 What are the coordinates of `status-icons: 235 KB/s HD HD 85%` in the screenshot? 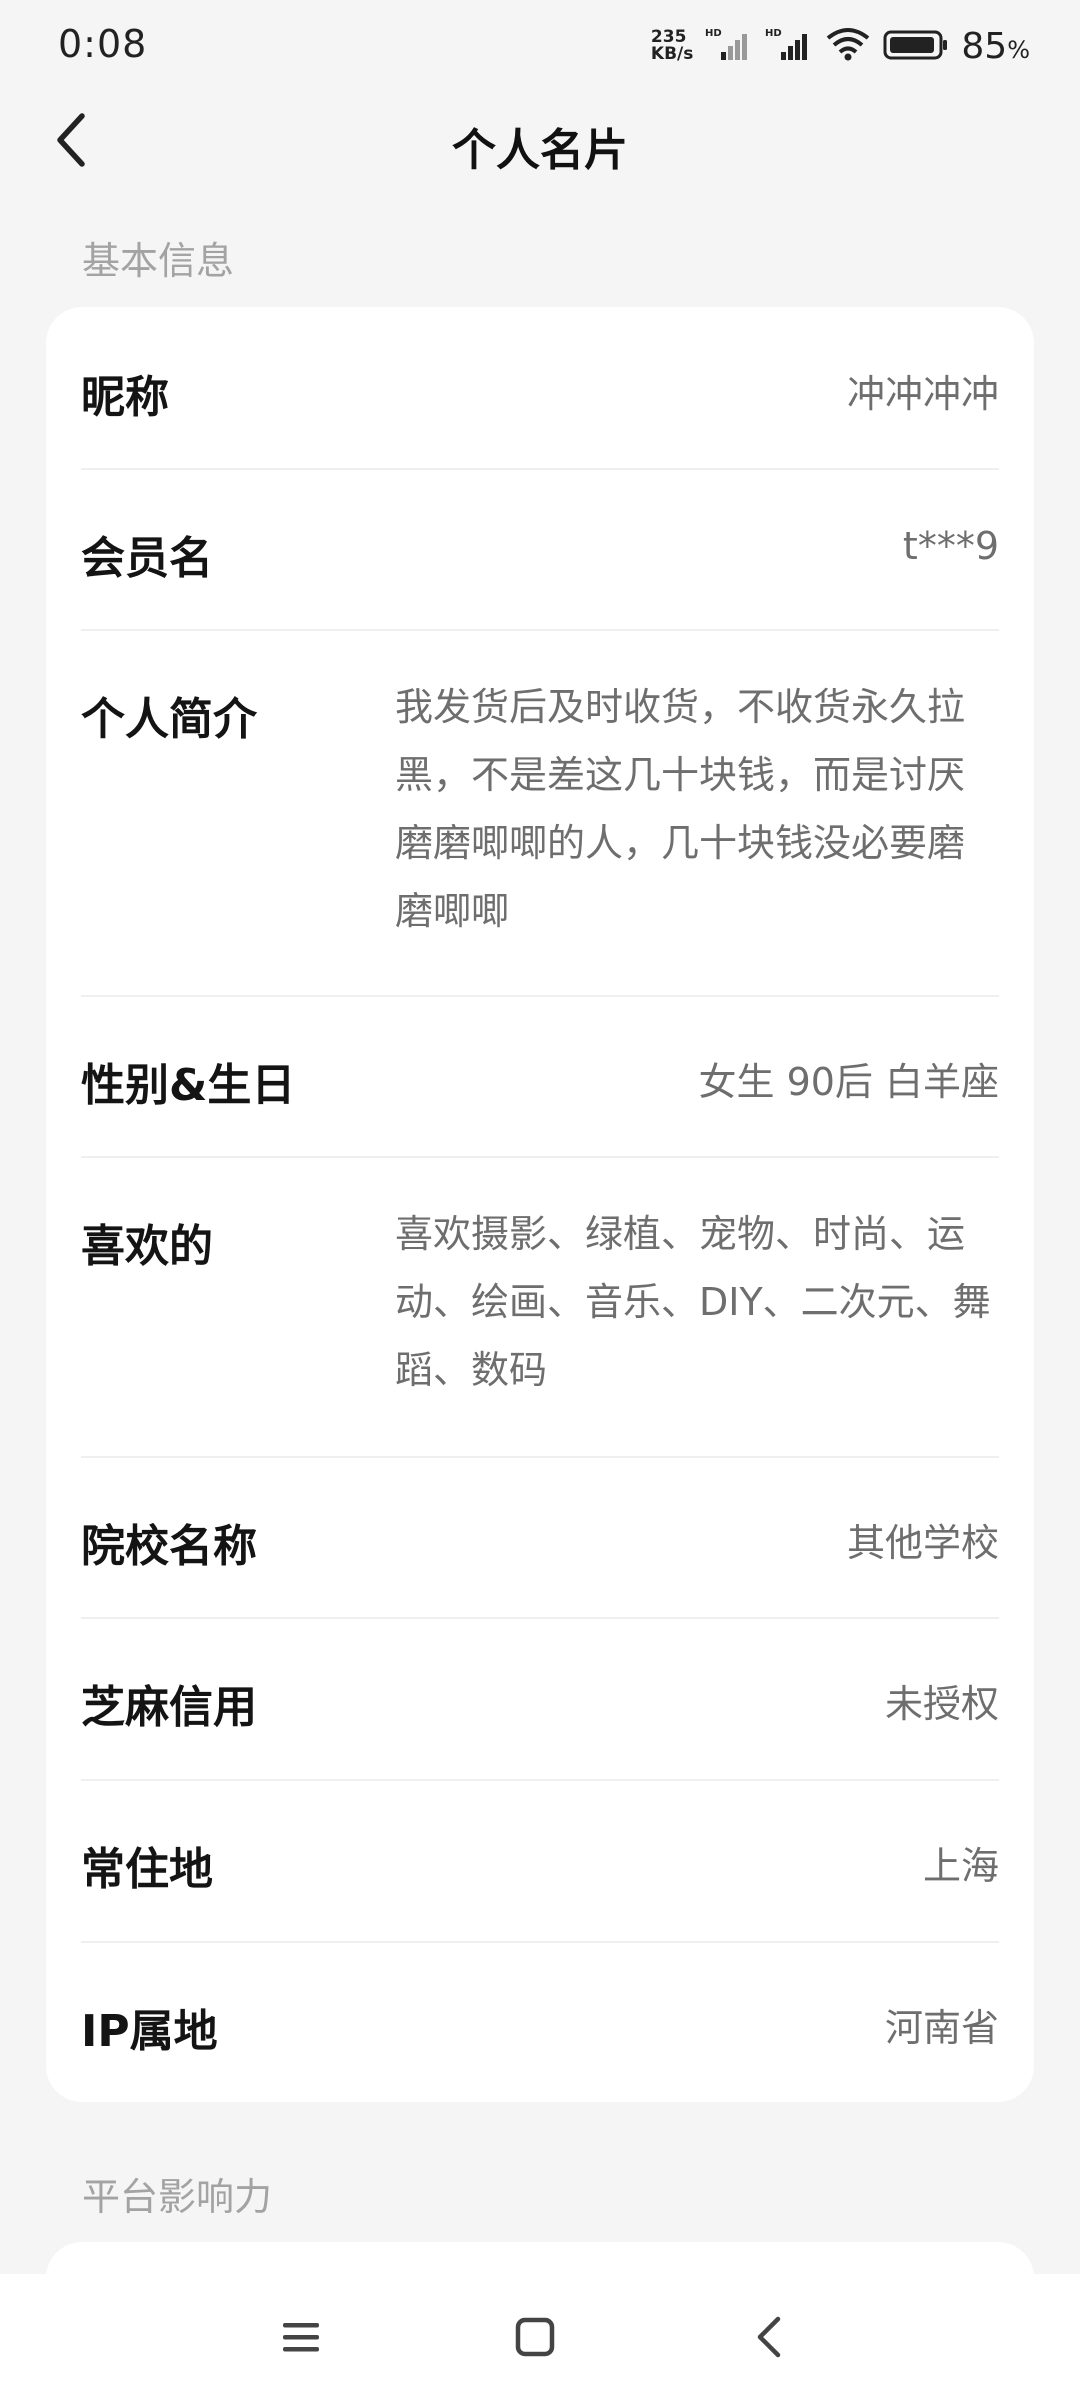 It's located at (840, 46).